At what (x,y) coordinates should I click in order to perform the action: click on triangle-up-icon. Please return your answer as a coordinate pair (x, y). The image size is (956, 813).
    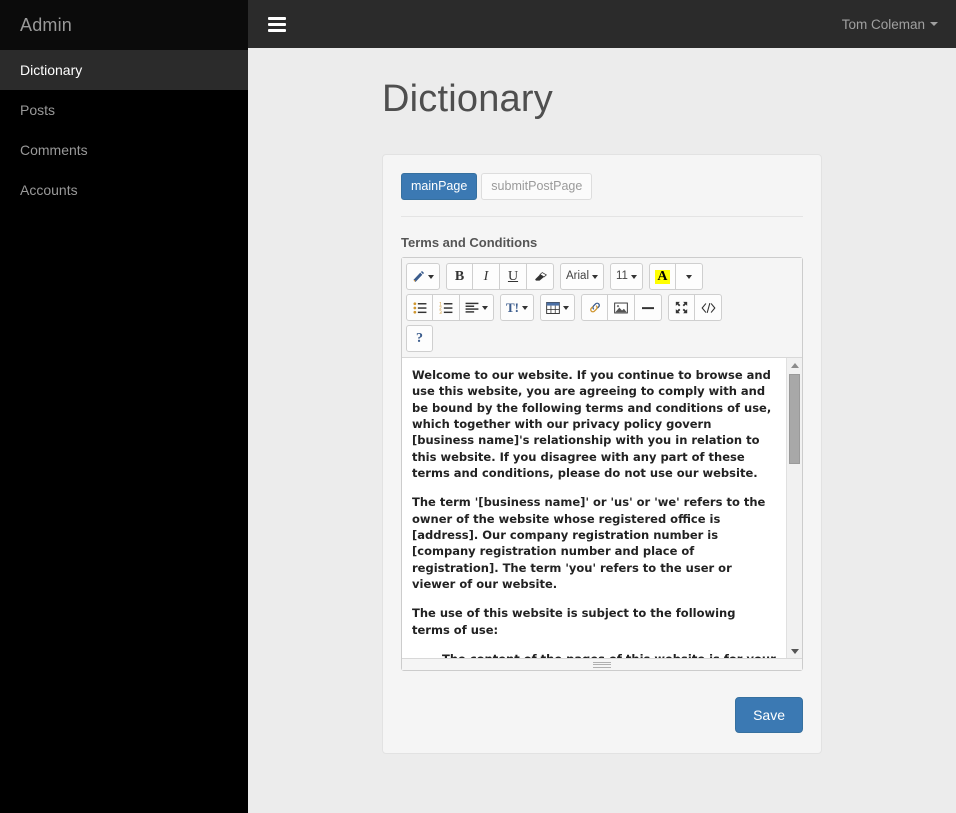
    Looking at the image, I should click on (794, 365).